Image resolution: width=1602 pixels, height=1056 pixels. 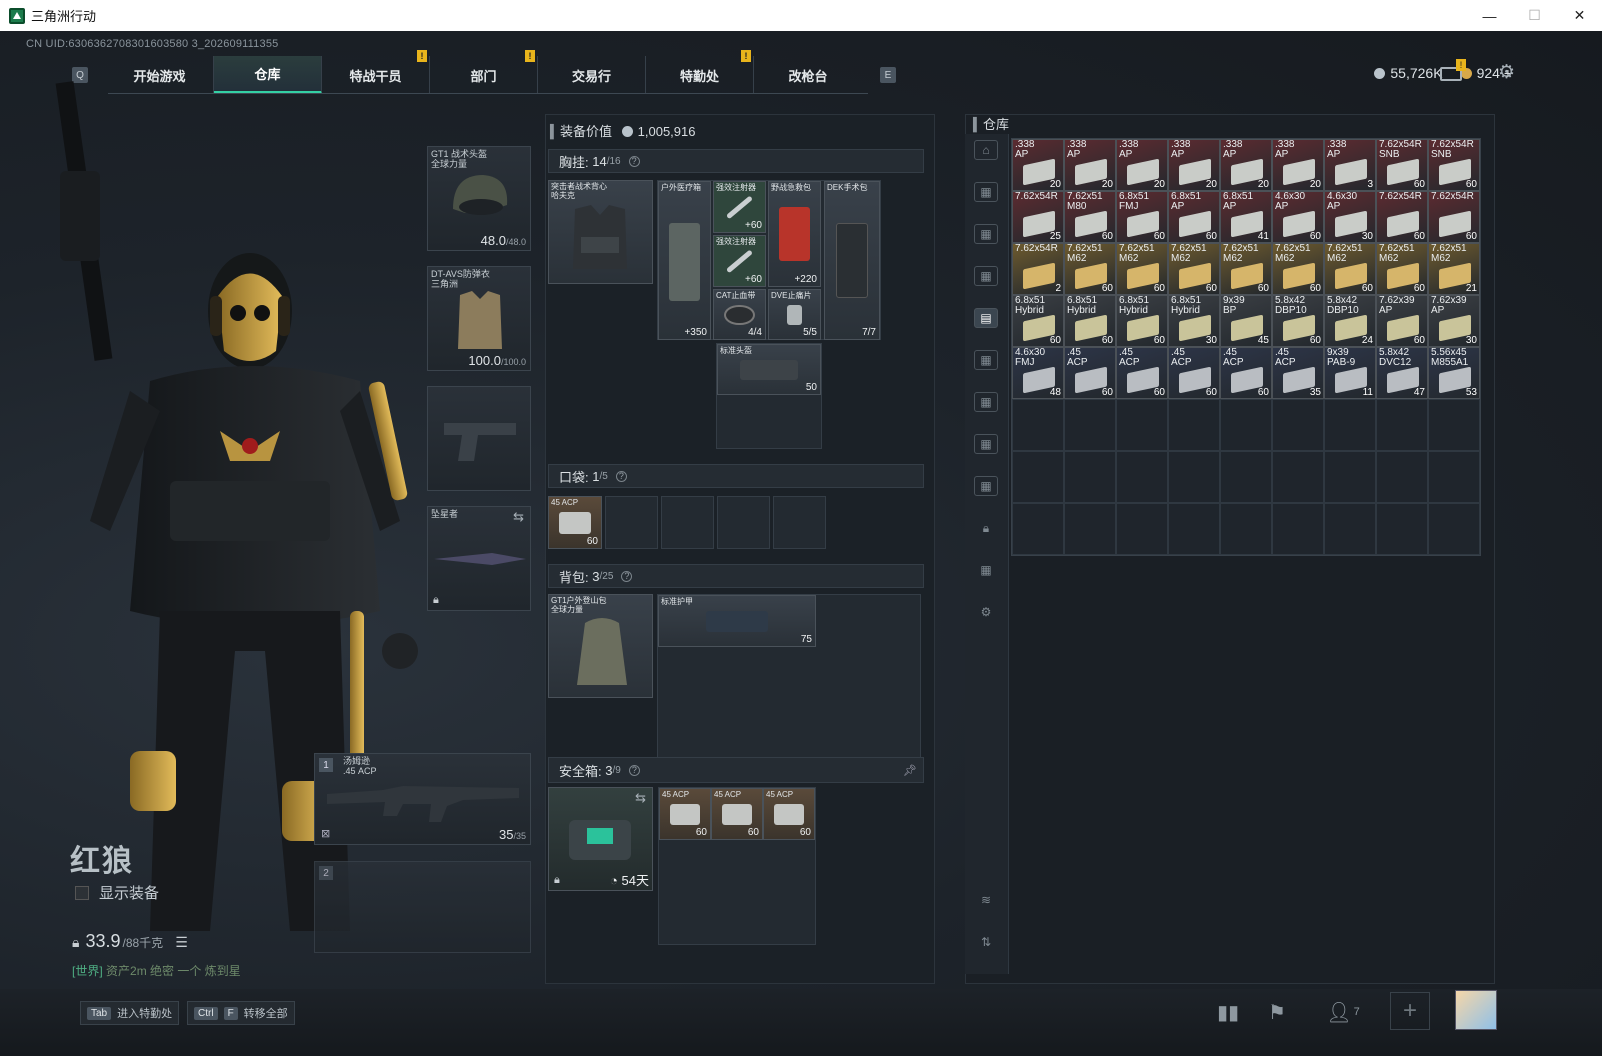 What do you see at coordinates (1454, 217) in the screenshot?
I see `storage-item: 7.62x54R 60` at bounding box center [1454, 217].